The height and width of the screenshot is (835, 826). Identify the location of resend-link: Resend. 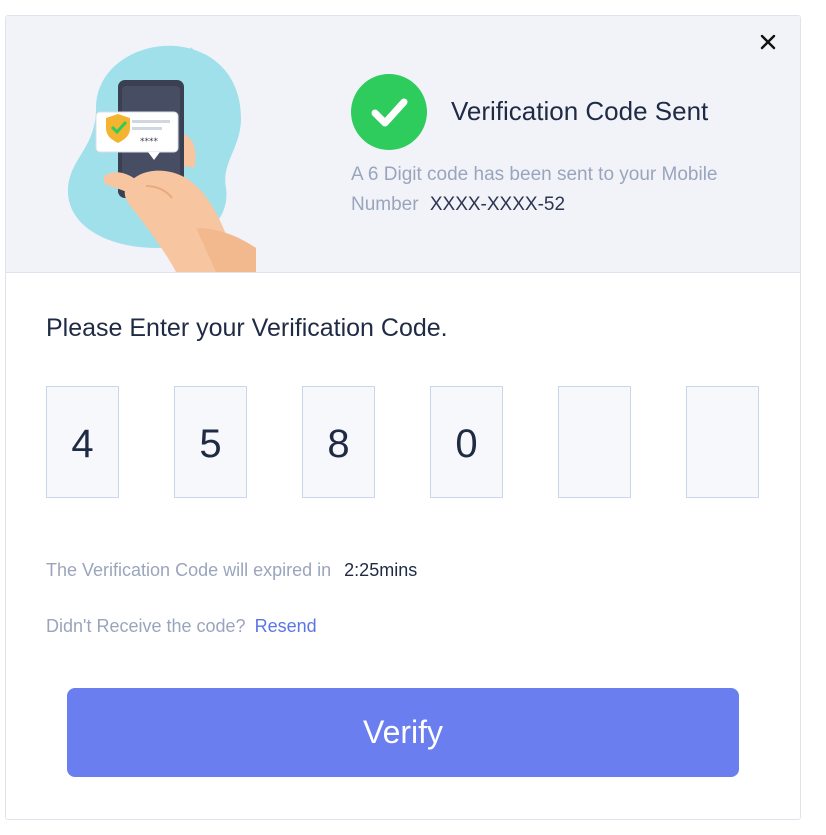
(286, 626).